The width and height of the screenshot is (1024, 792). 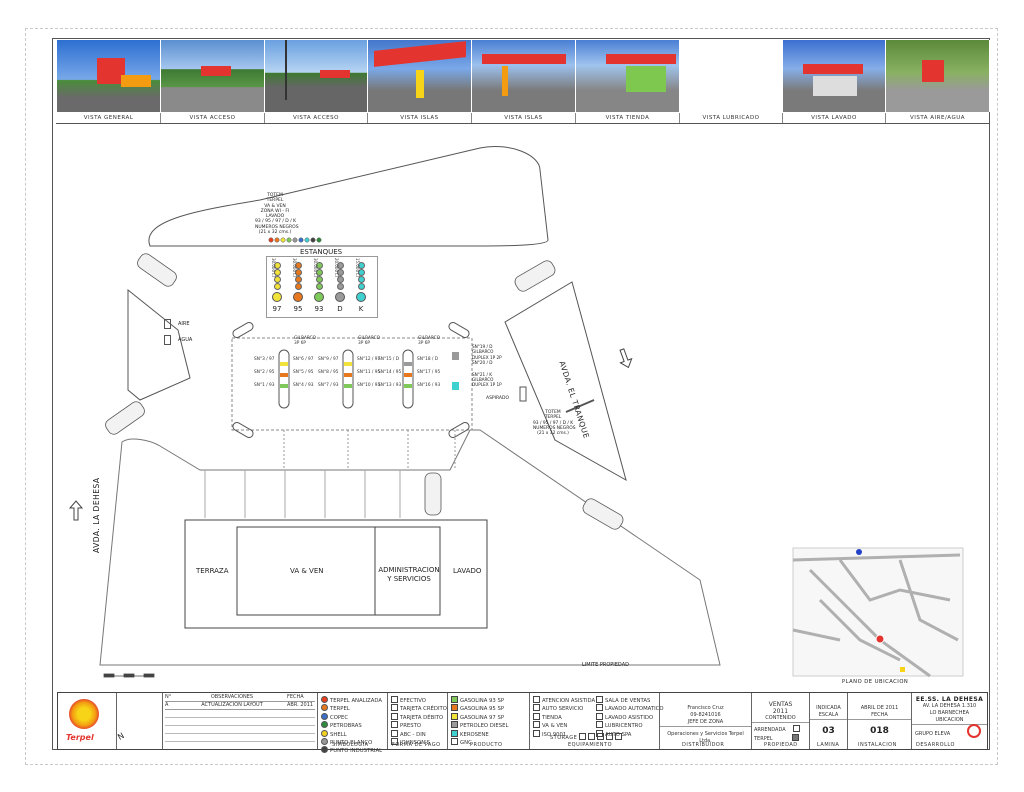 I want to click on nozzle-label: SN°3 / 97, so click(x=264, y=359).